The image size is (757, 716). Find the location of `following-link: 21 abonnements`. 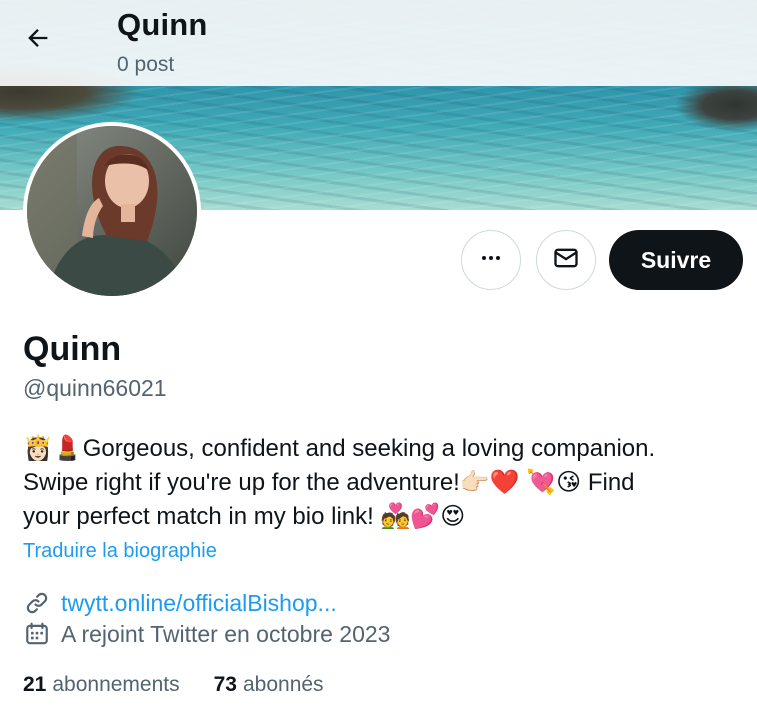

following-link: 21 abonnements is located at coordinates (101, 685).